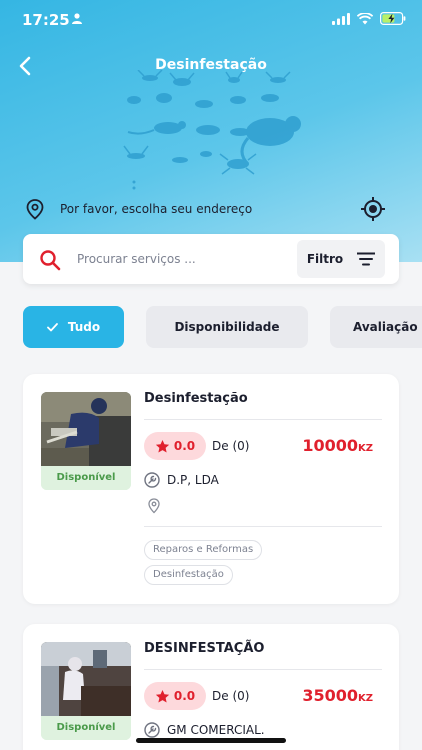 This screenshot has width=422, height=750. I want to click on filter-chip-label: Avaliação, so click(385, 327).